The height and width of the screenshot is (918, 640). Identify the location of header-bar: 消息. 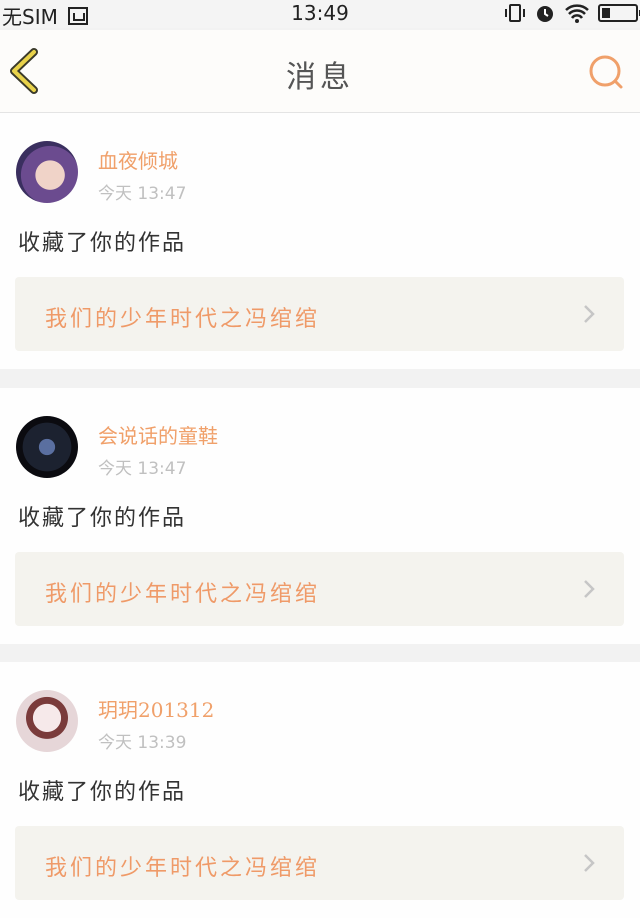
(320, 71).